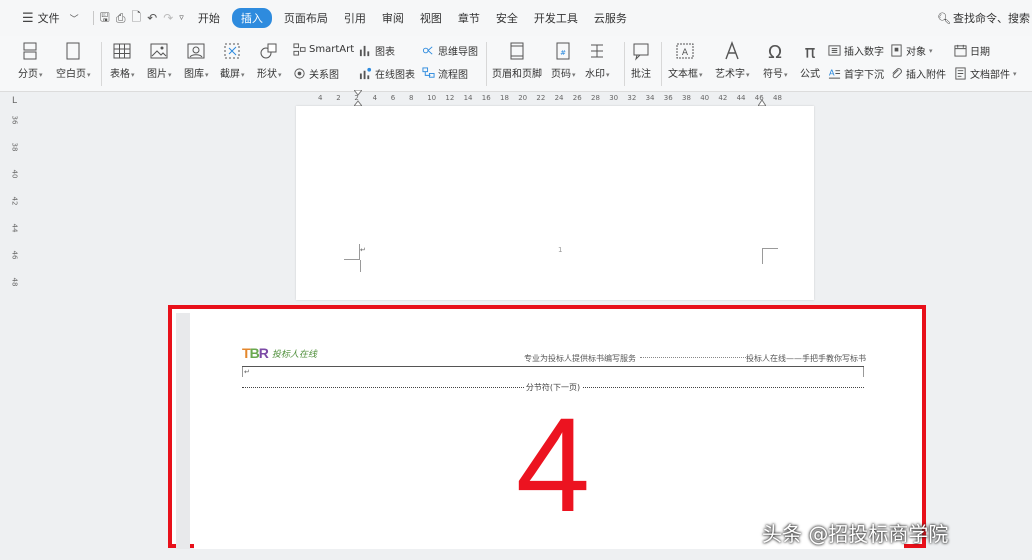 Image resolution: width=1032 pixels, height=560 pixels. I want to click on tab-view: 视图, so click(431, 18).